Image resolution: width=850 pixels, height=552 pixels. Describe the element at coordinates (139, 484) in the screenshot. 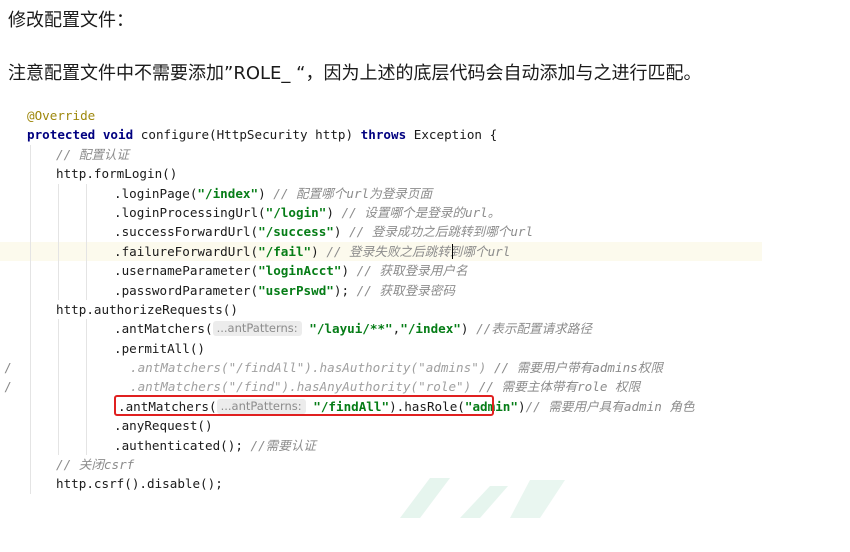

I see `code-text: http.csrf().disable();` at that location.